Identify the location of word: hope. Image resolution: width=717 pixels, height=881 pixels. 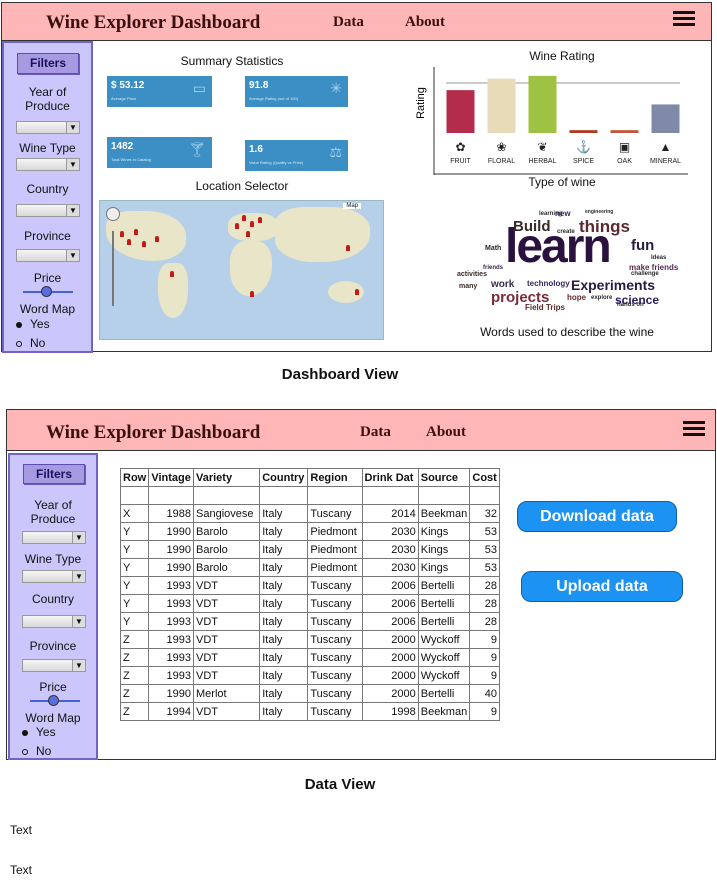
(577, 297).